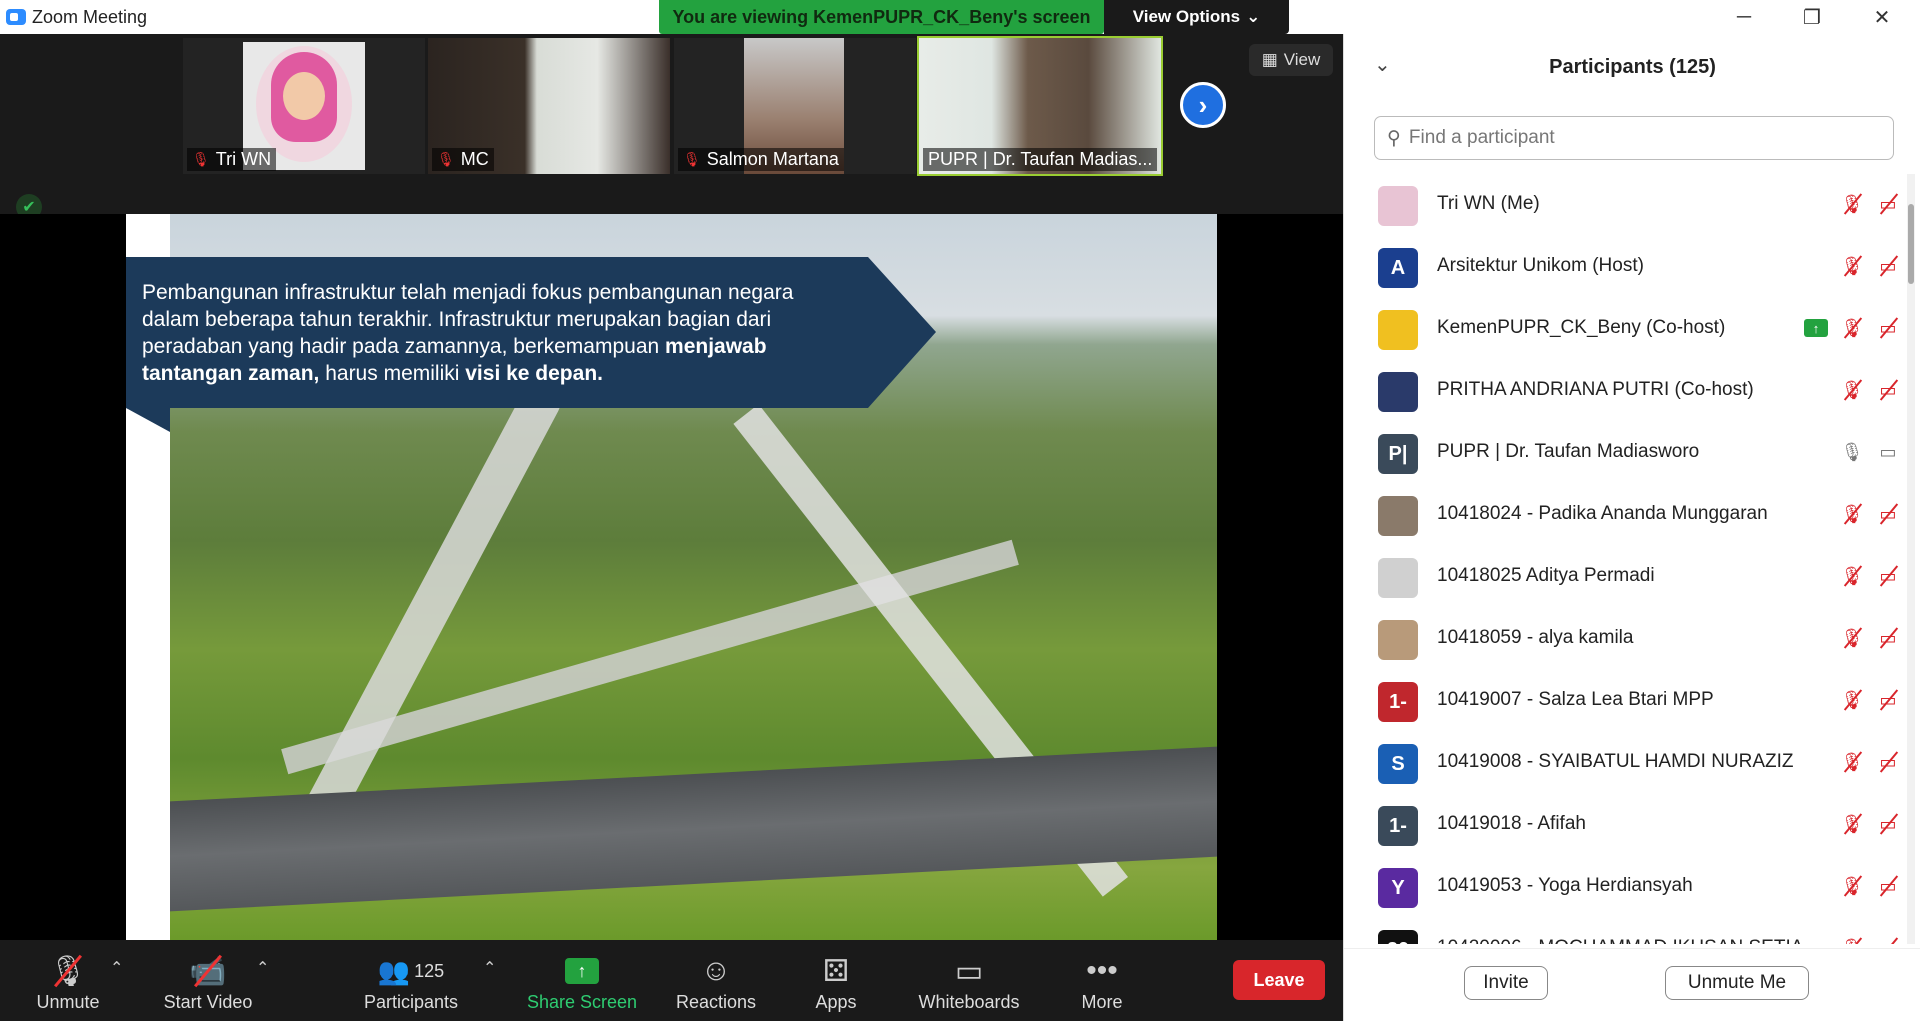 Image resolution: width=1920 pixels, height=1021 pixels. Describe the element at coordinates (1624, 887) in the screenshot. I see `participant-row: Y 10419053 - Yoga Herdiansyah 🎙 ▭` at that location.